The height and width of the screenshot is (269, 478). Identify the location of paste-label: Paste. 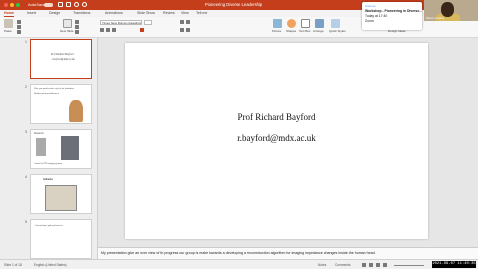
(8, 31).